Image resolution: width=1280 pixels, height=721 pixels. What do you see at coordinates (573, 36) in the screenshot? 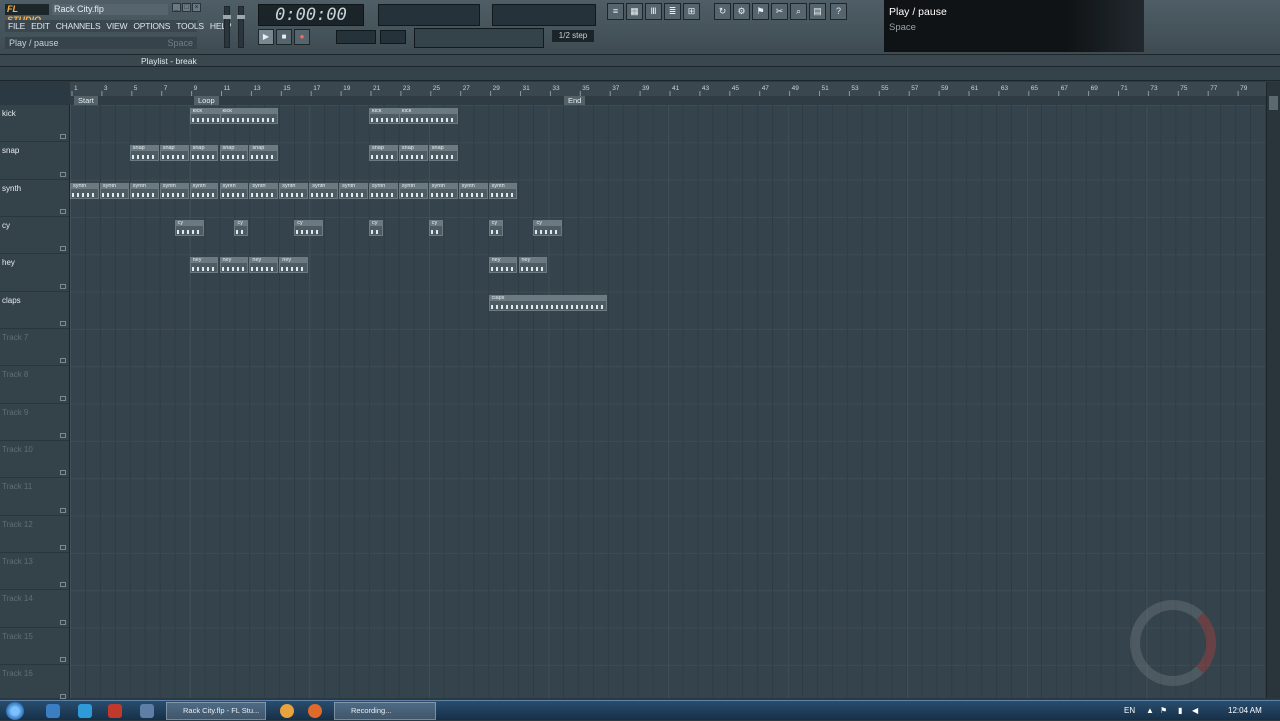
I see `snap-step-selector: 1/2 step` at bounding box center [573, 36].